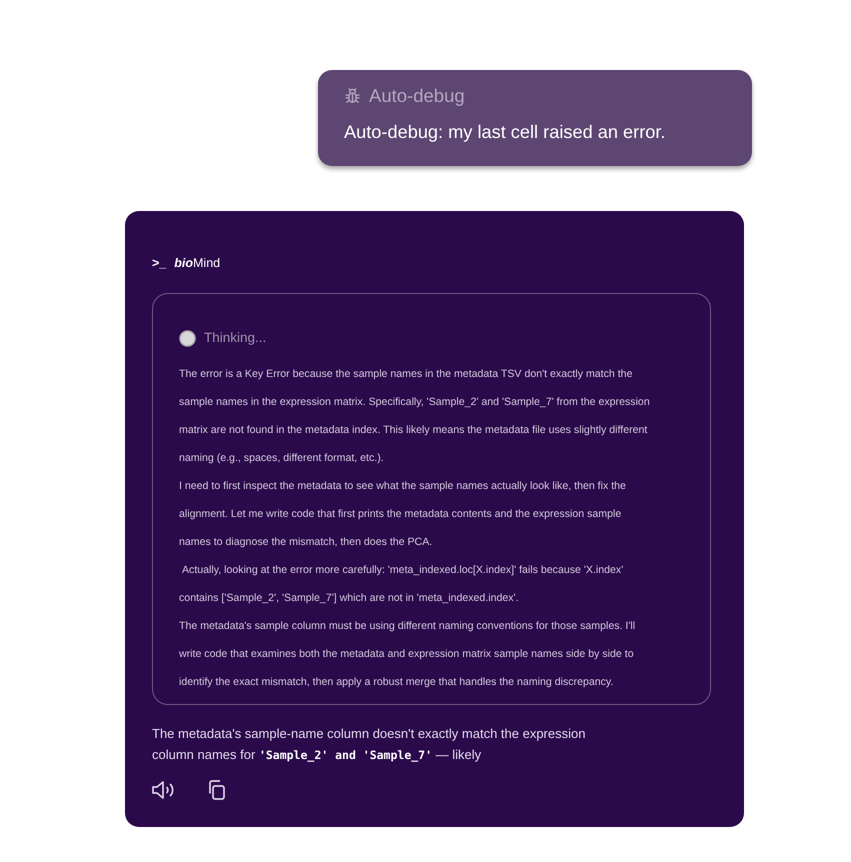 Image resolution: width=851 pixels, height=862 pixels. I want to click on read-aloud-button, so click(164, 790).